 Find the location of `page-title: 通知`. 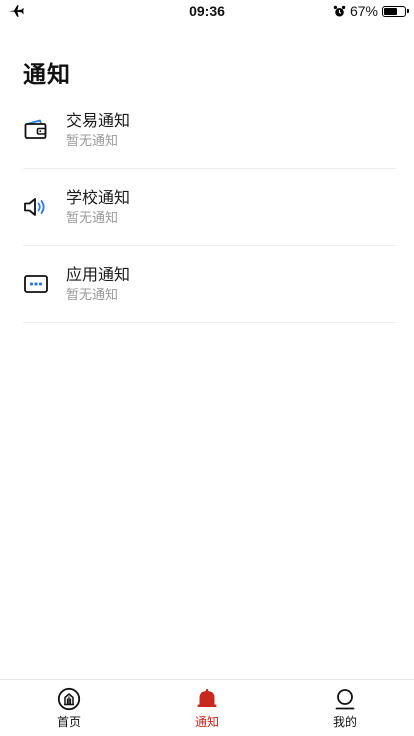

page-title: 通知 is located at coordinates (47, 75).